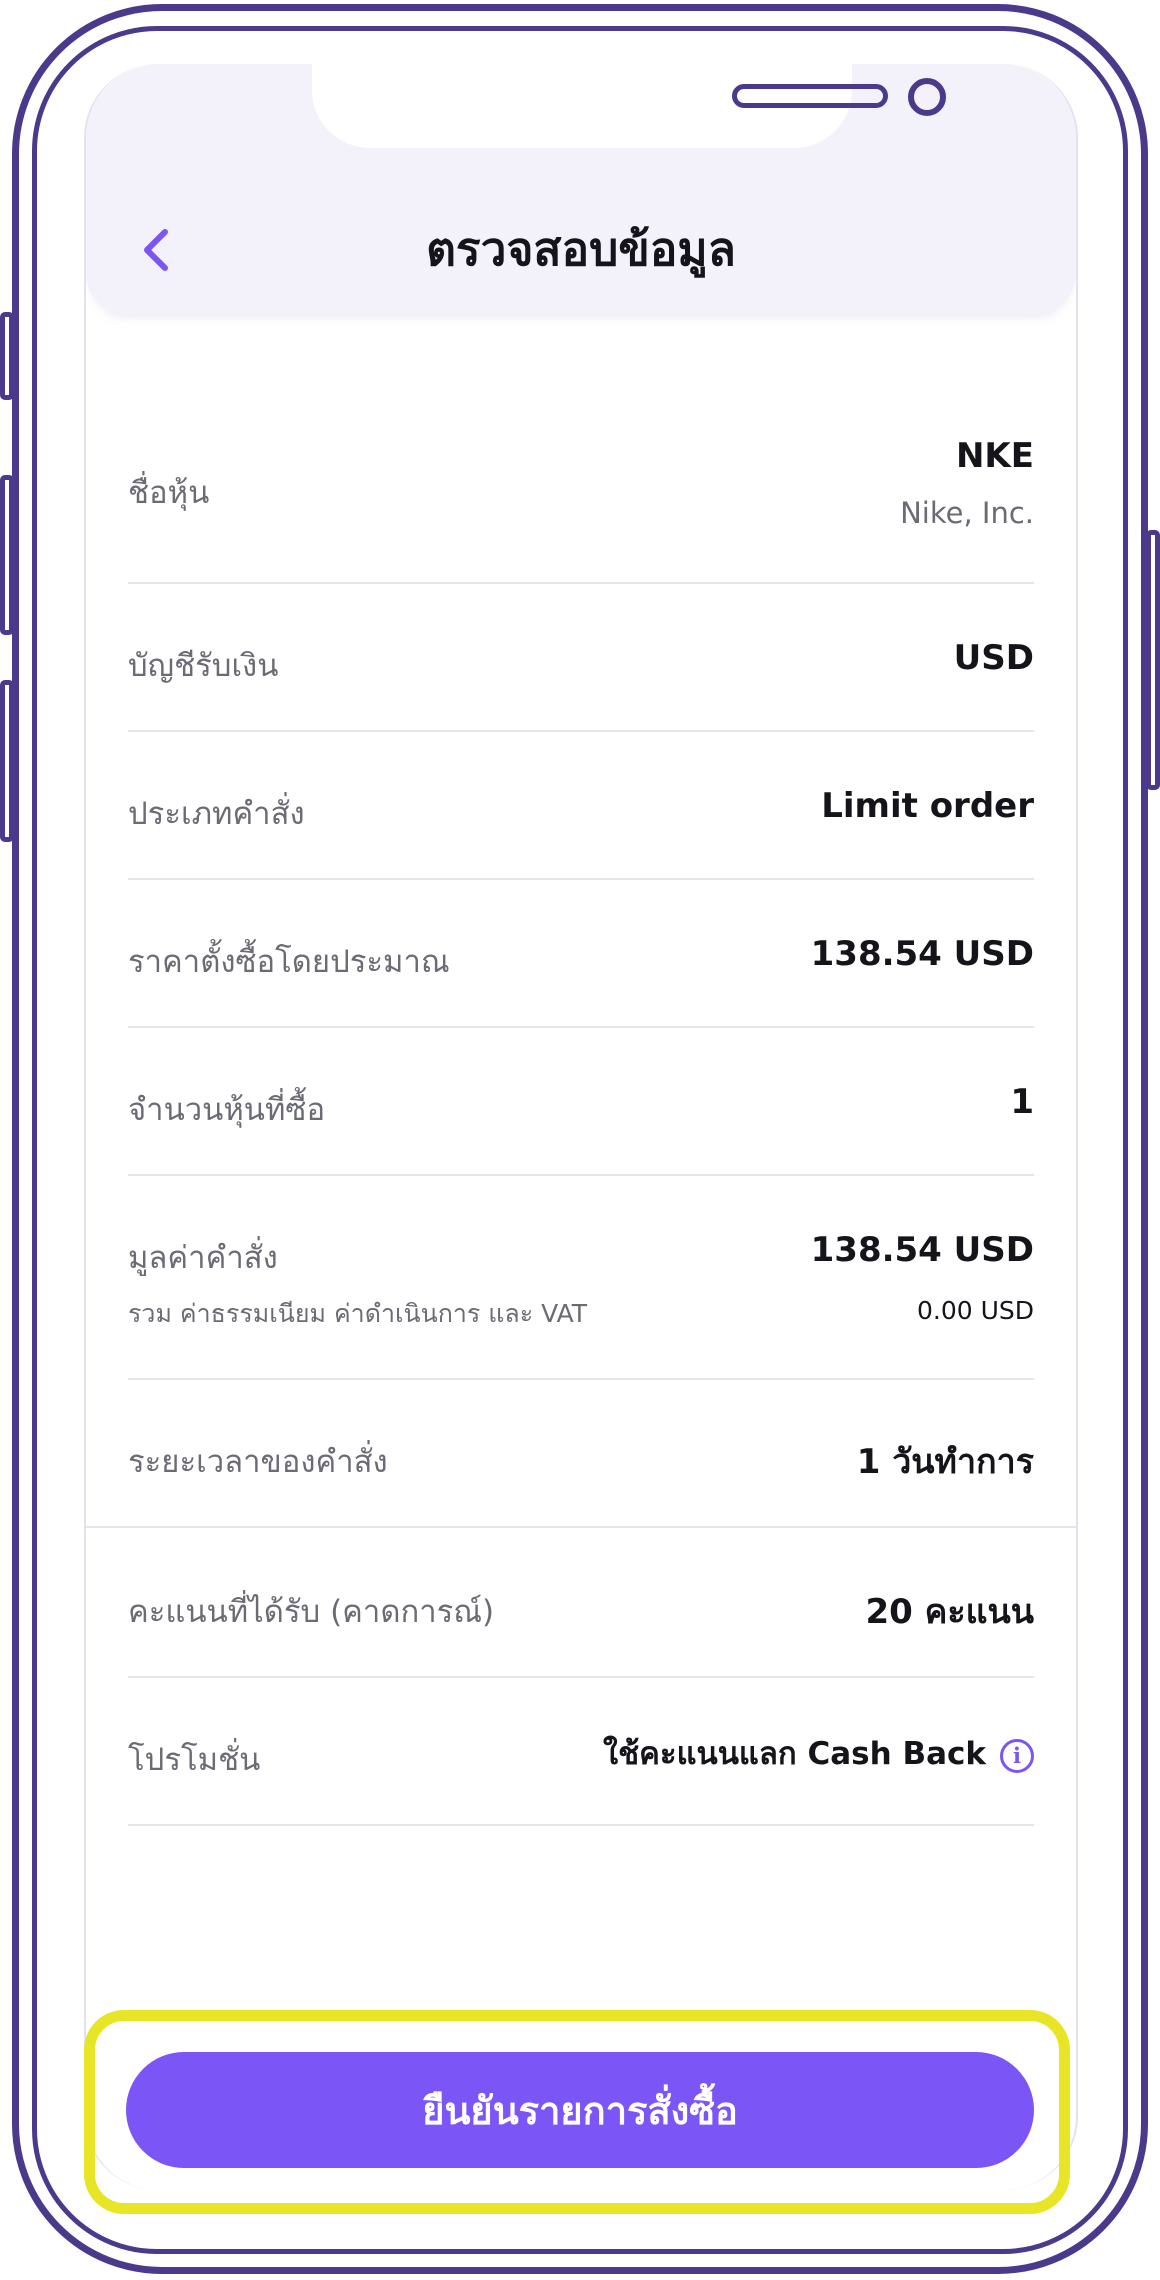  What do you see at coordinates (7, 555) in the screenshot?
I see `phone-volume-up` at bounding box center [7, 555].